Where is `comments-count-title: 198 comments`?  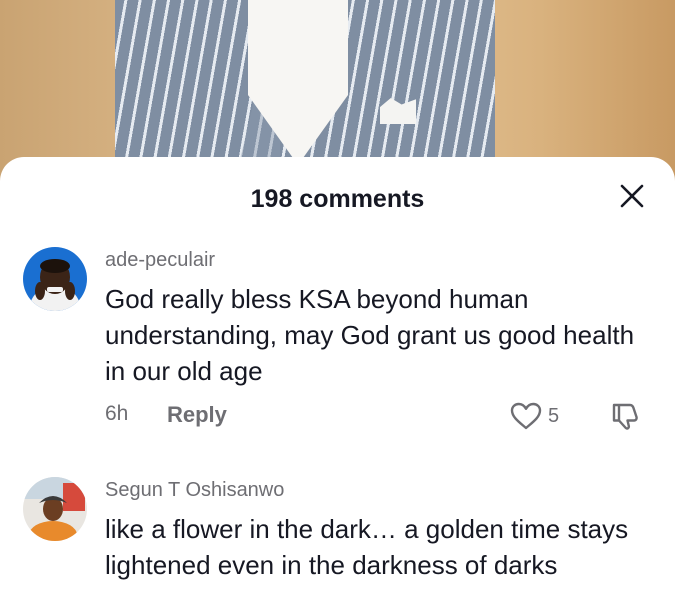
comments-count-title: 198 comments is located at coordinates (337, 199).